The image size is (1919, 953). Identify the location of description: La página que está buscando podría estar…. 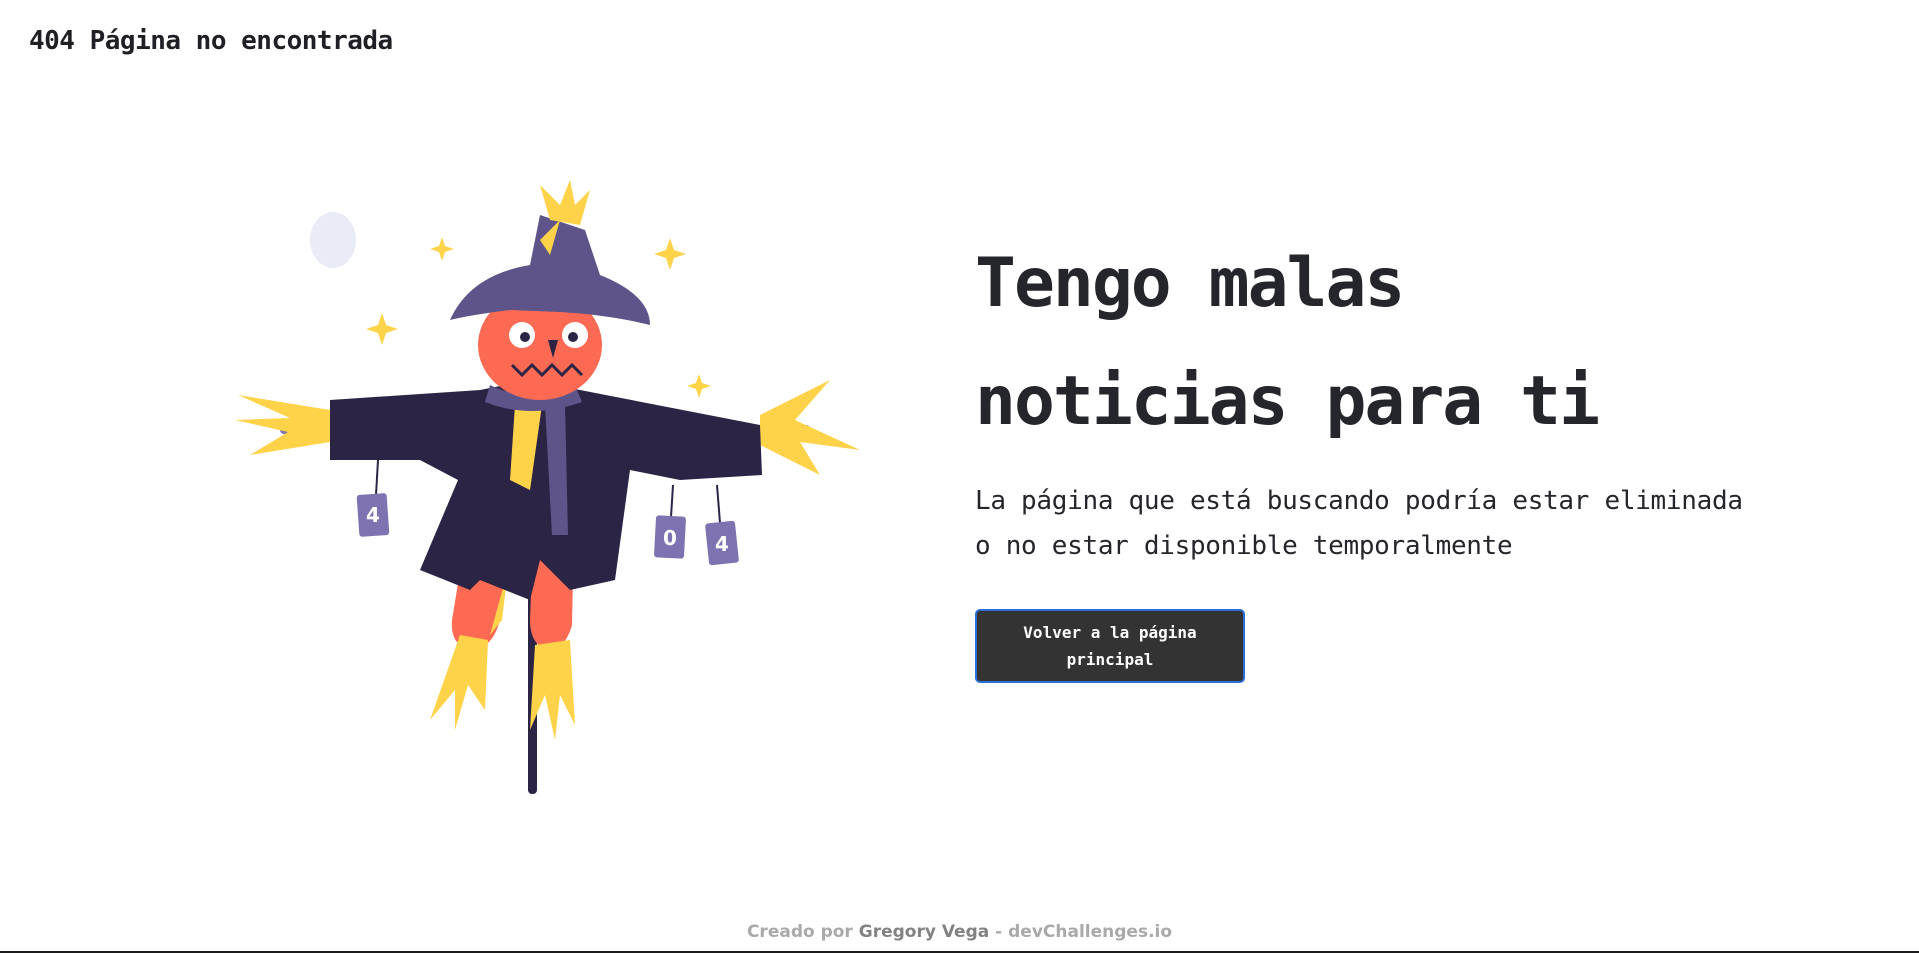
(1359, 523).